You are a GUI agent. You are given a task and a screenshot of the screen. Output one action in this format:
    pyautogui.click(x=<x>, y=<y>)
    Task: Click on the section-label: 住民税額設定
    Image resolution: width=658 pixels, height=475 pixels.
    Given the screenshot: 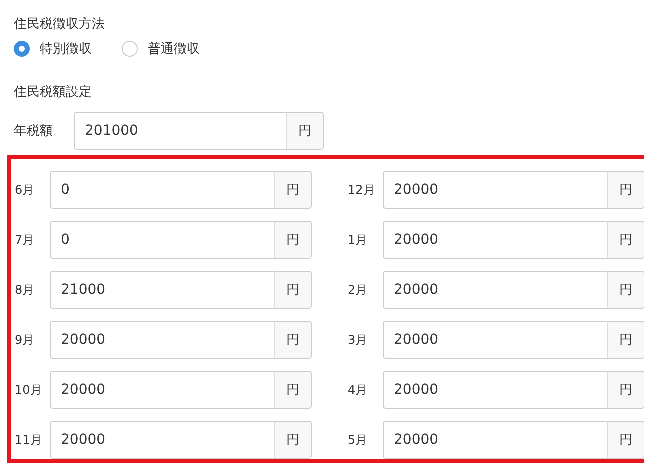 What is the action you would take?
    pyautogui.click(x=53, y=93)
    